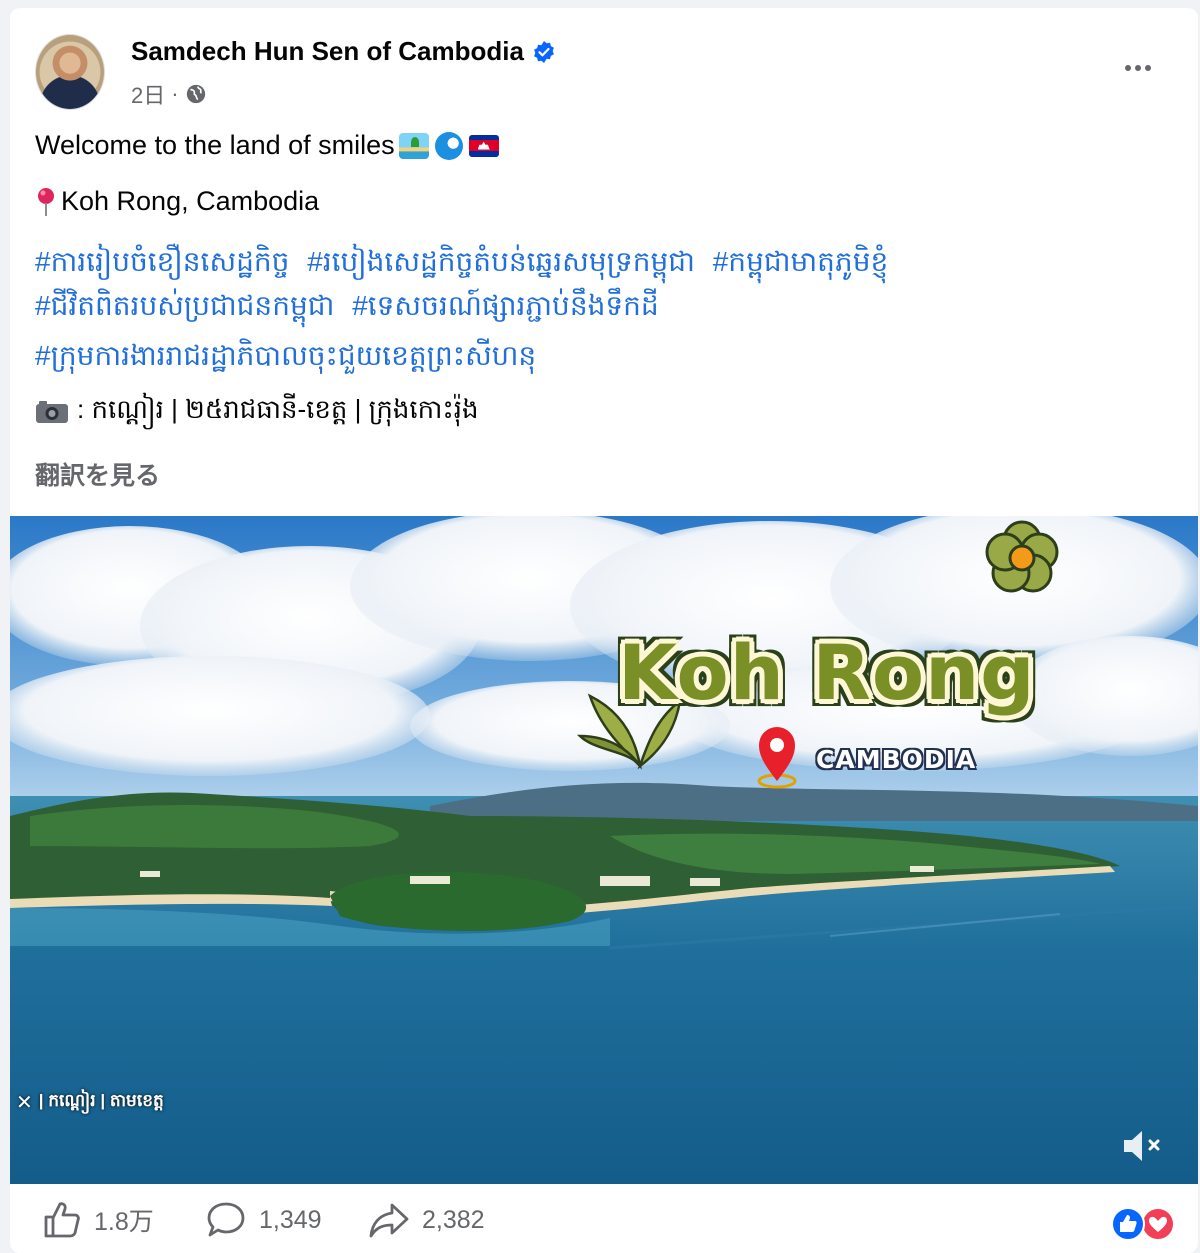  What do you see at coordinates (184, 305) in the screenshot?
I see `hashtag-link: #ជីវិតពិតរបស់ប្រជាជនកម្ពុជា` at bounding box center [184, 305].